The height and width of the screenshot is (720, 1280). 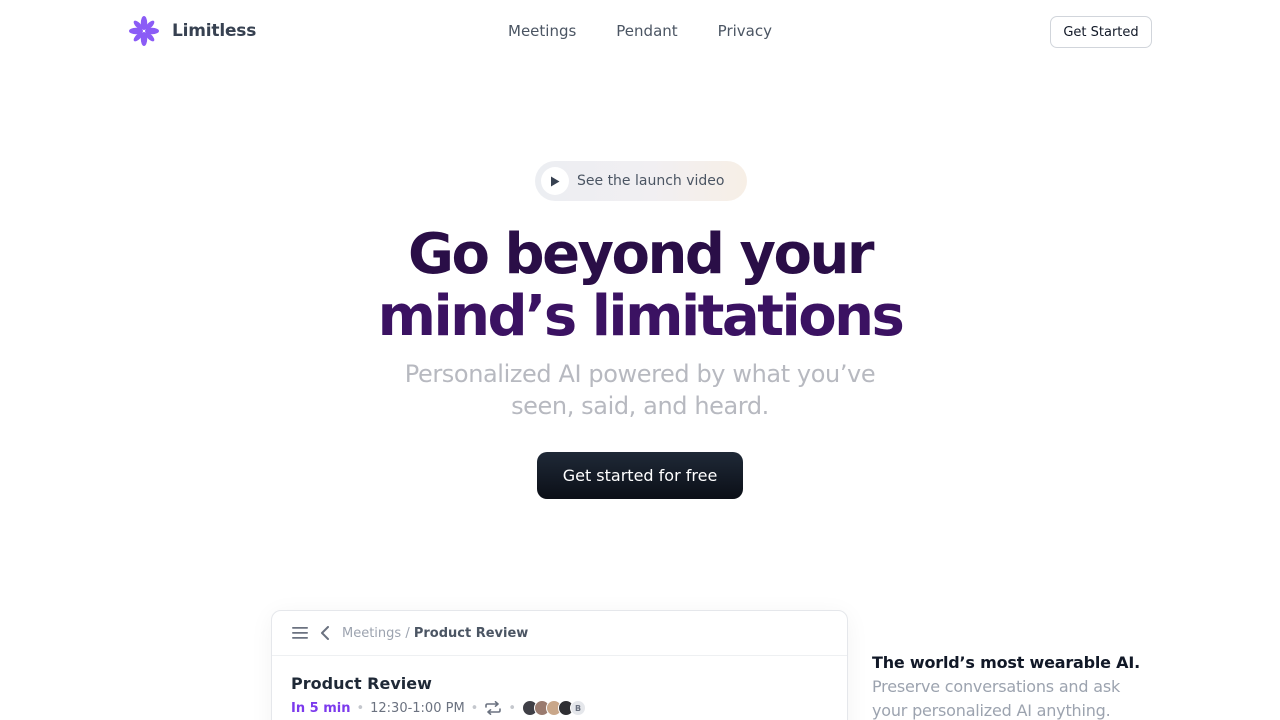 I want to click on brand: Limitless, so click(x=192, y=31).